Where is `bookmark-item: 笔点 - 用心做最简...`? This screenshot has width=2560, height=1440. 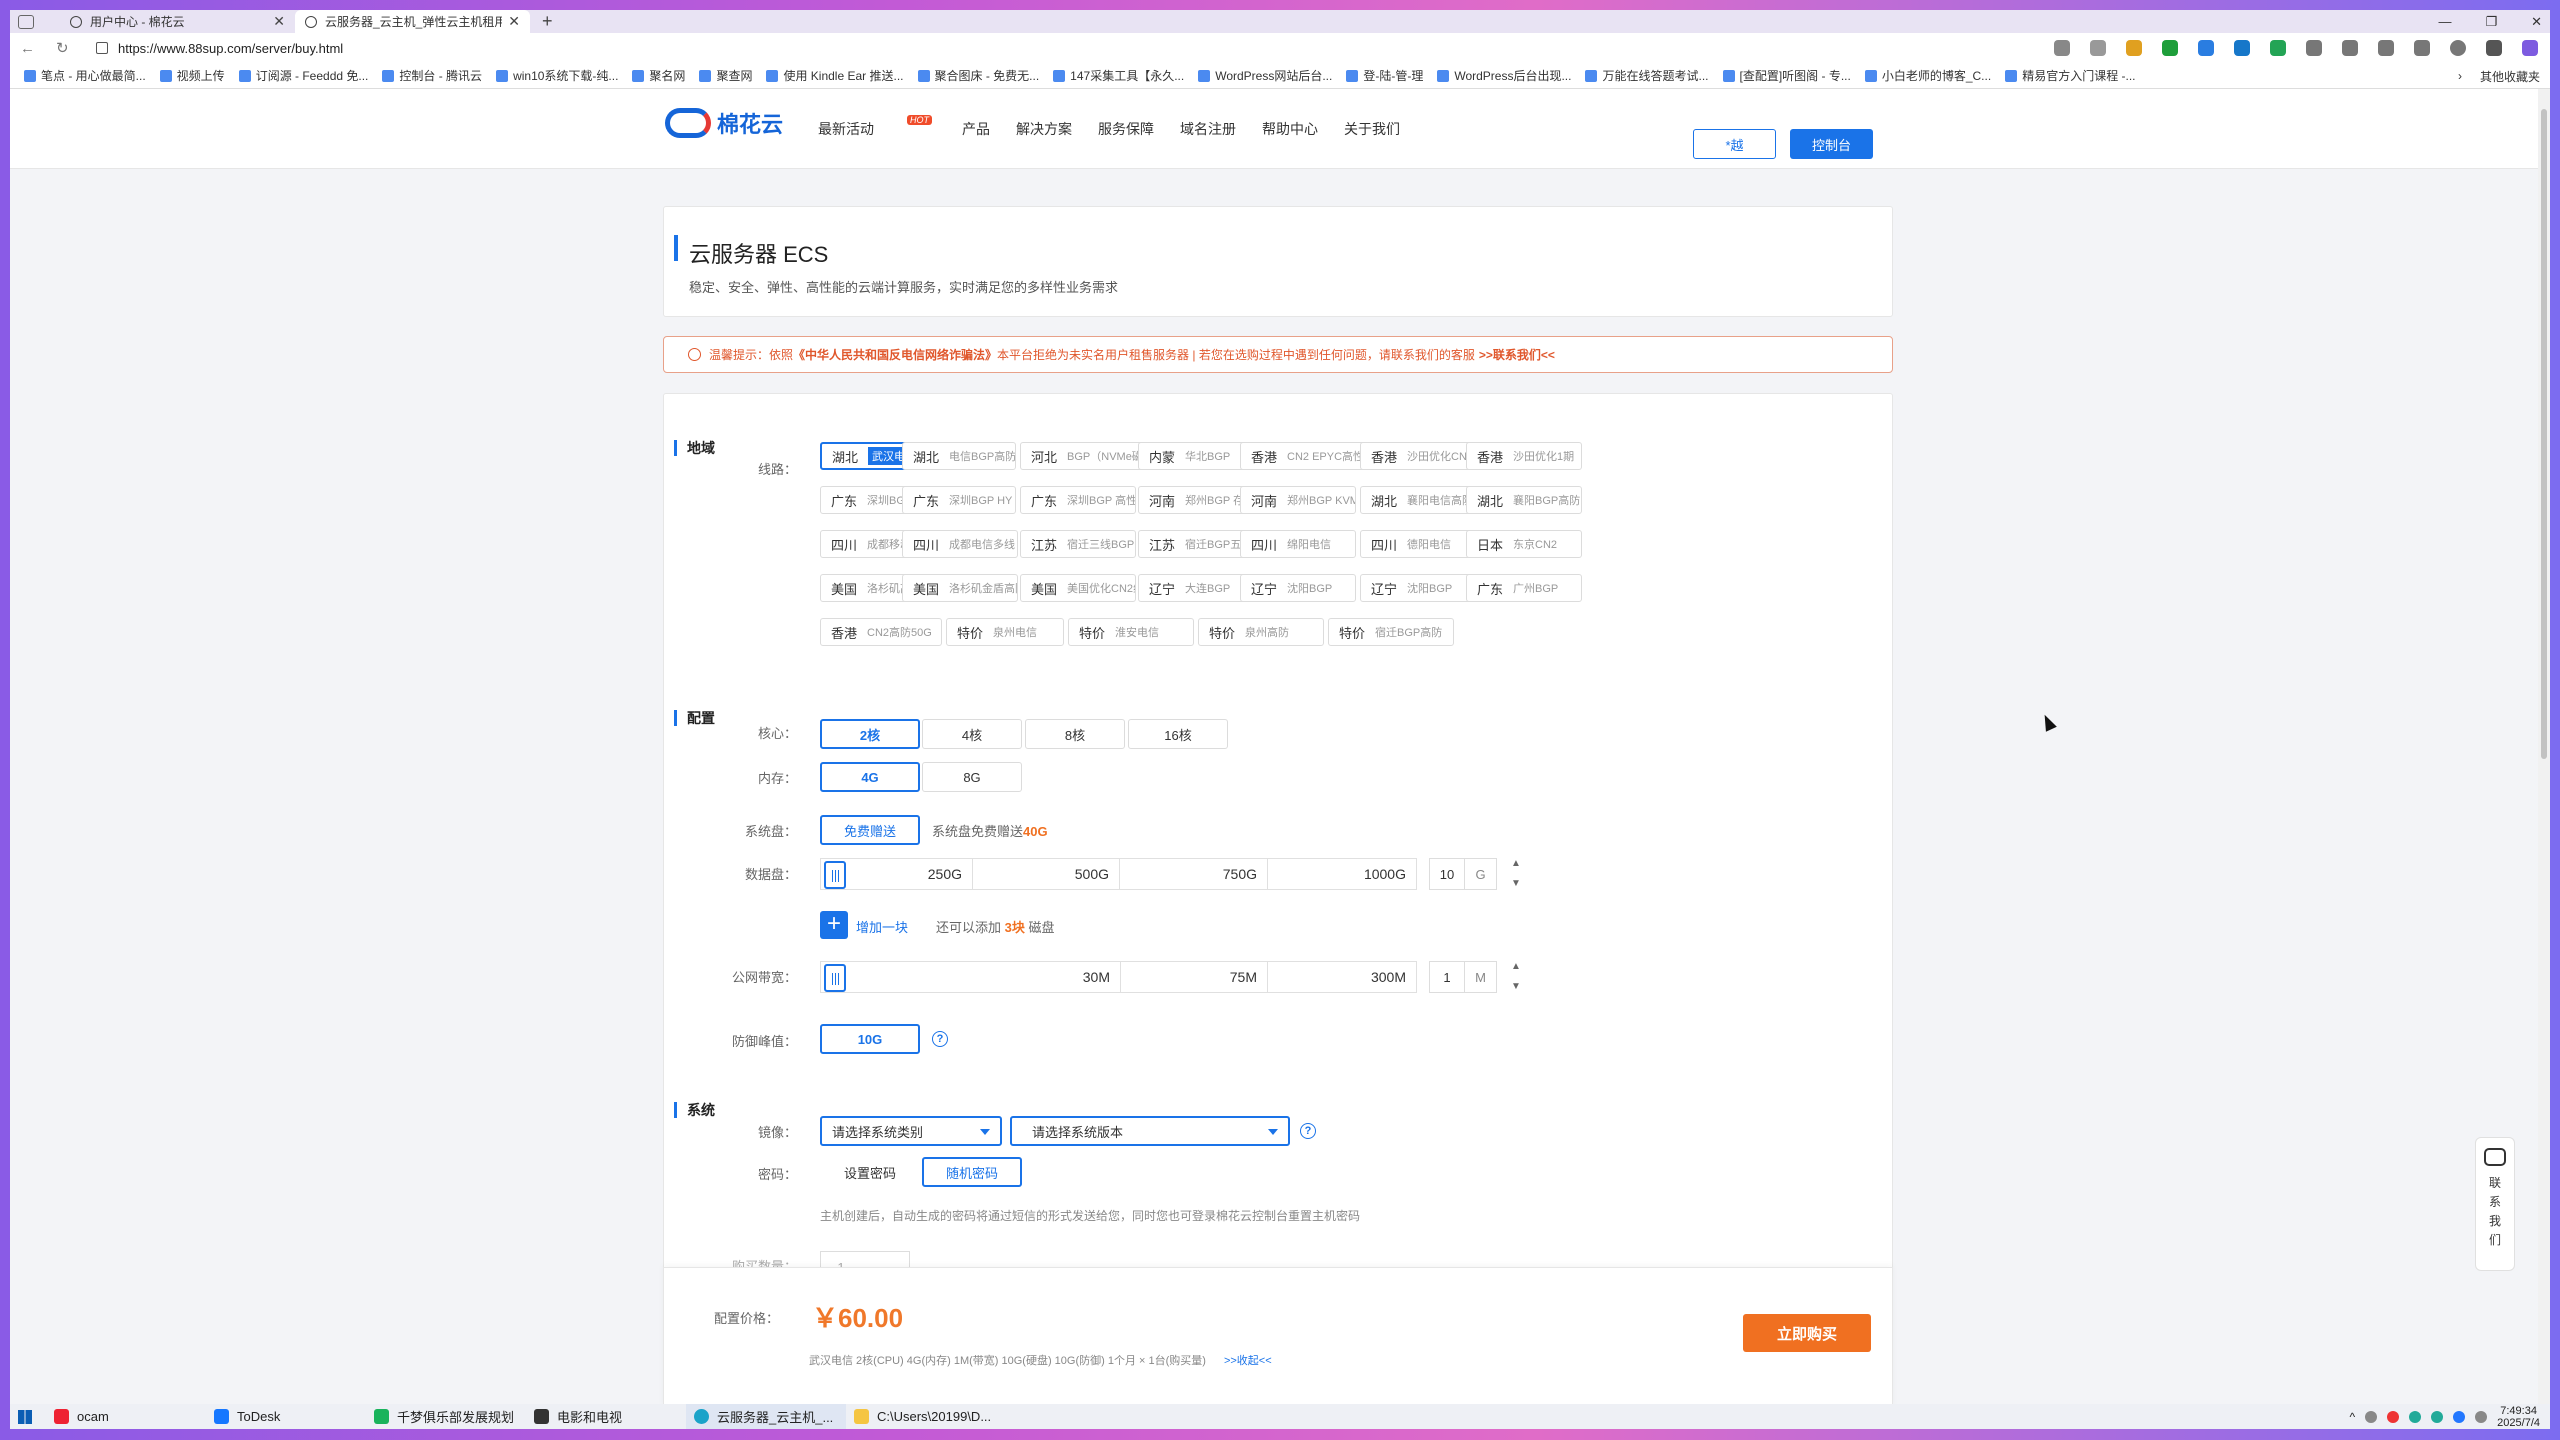
bookmark-item: 笔点 - 用心做最简... is located at coordinates (85, 75).